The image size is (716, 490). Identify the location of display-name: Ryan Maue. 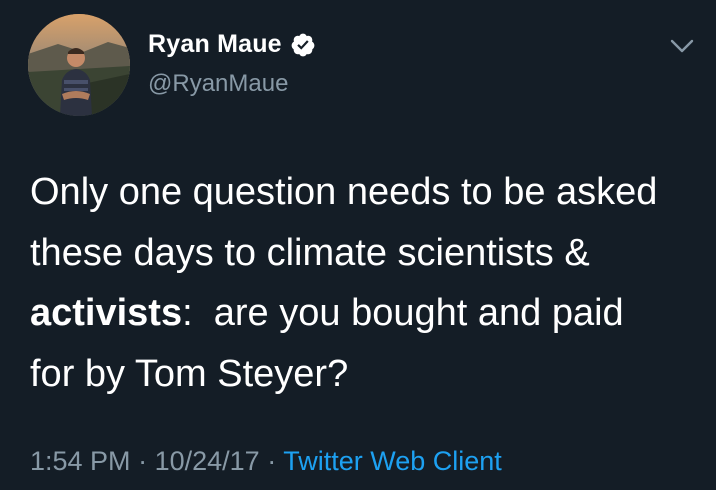
(215, 44).